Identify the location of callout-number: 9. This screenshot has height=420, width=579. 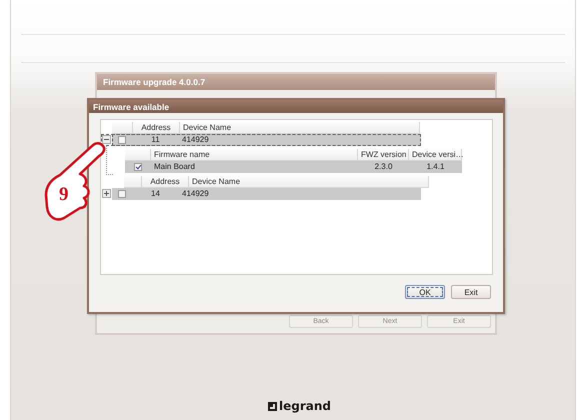
(63, 195).